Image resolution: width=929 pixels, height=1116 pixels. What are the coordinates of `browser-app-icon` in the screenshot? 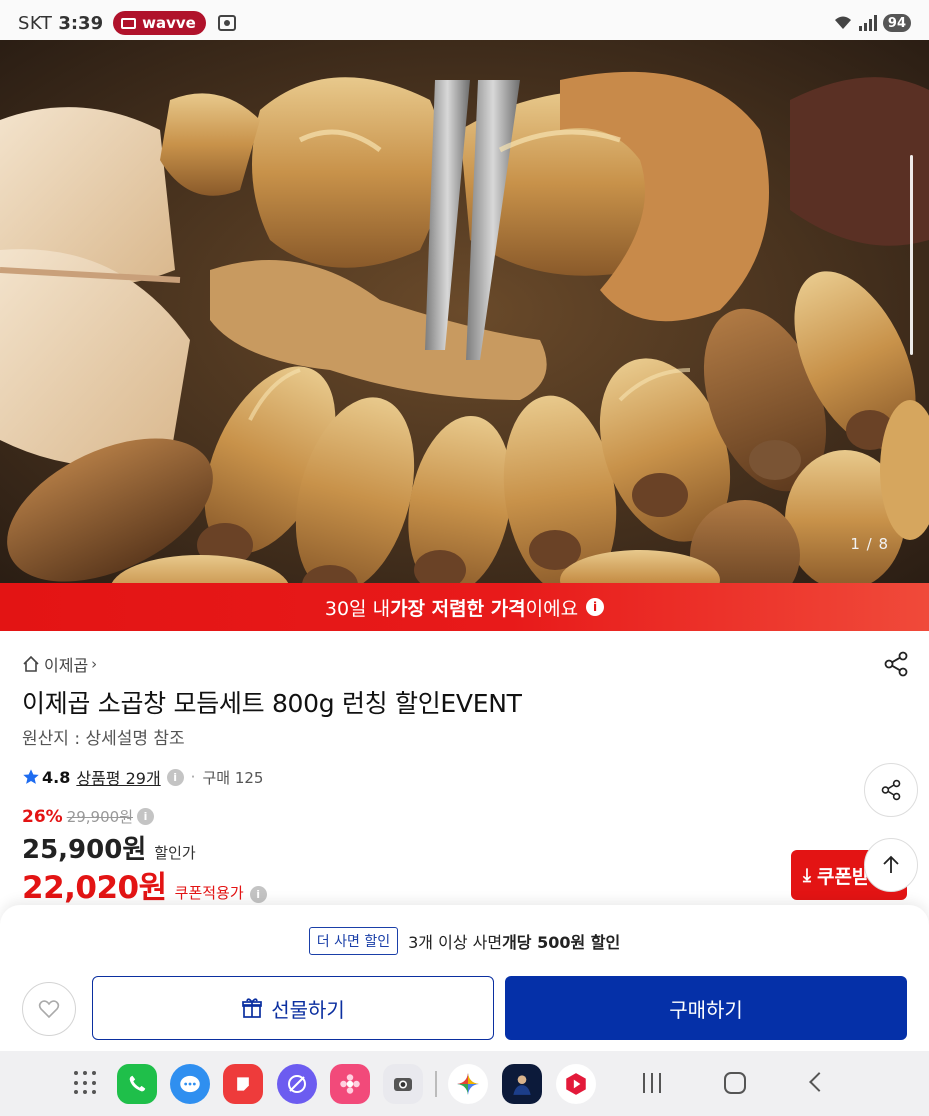 It's located at (297, 1084).